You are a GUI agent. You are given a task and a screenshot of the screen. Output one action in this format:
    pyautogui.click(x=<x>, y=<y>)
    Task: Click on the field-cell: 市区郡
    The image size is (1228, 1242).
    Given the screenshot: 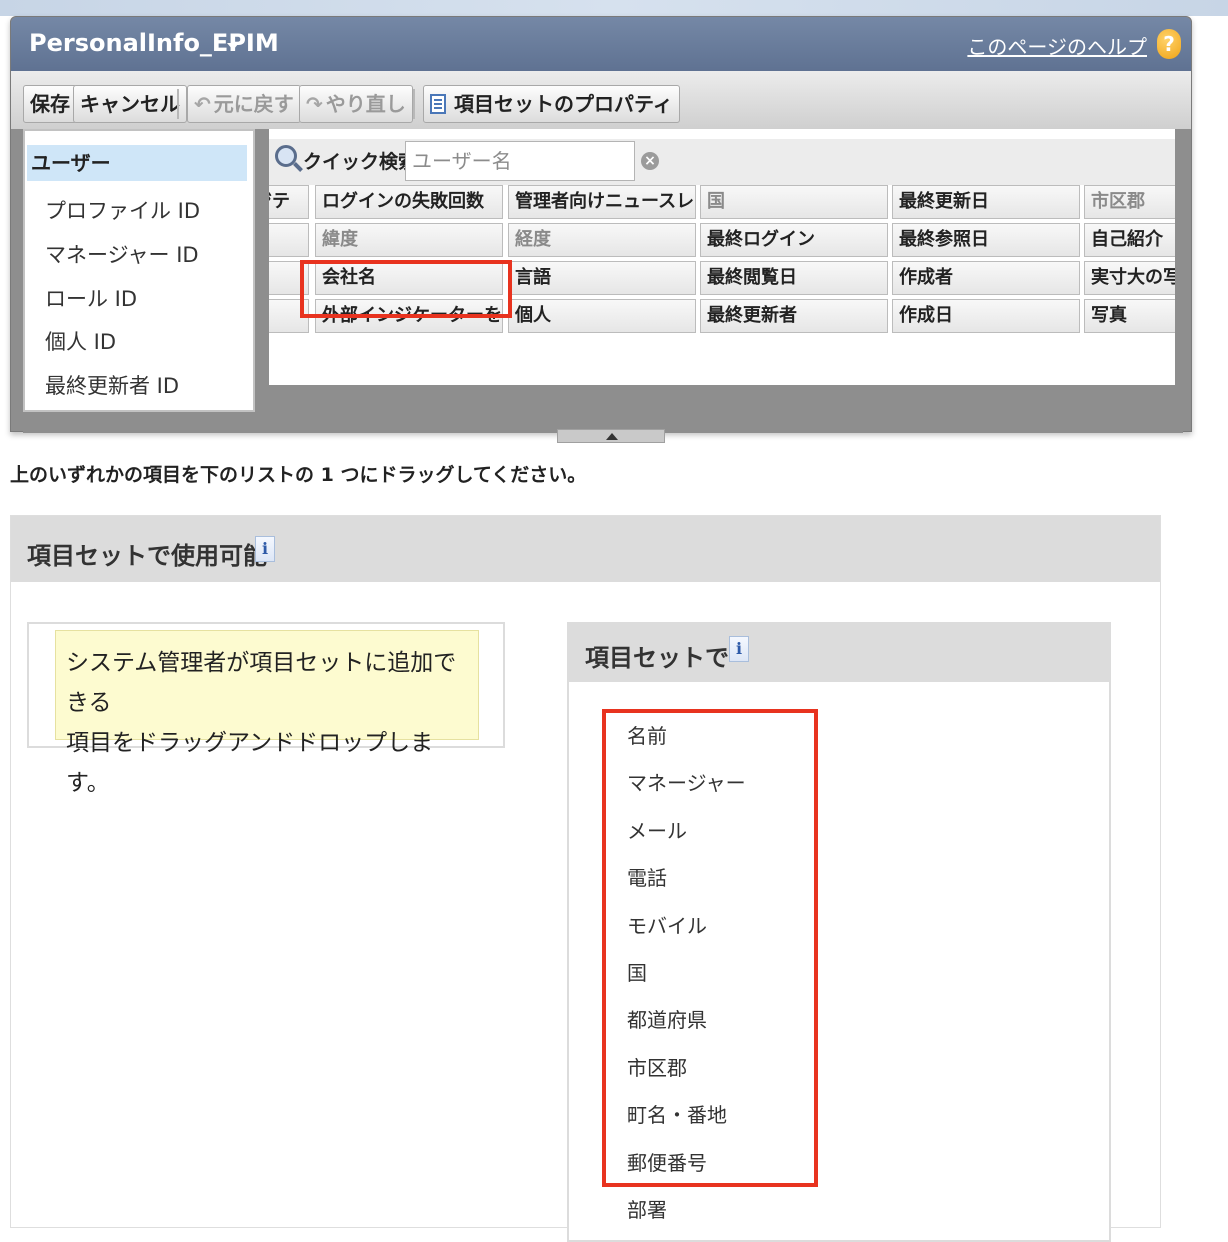 What is the action you would take?
    pyautogui.click(x=1129, y=202)
    